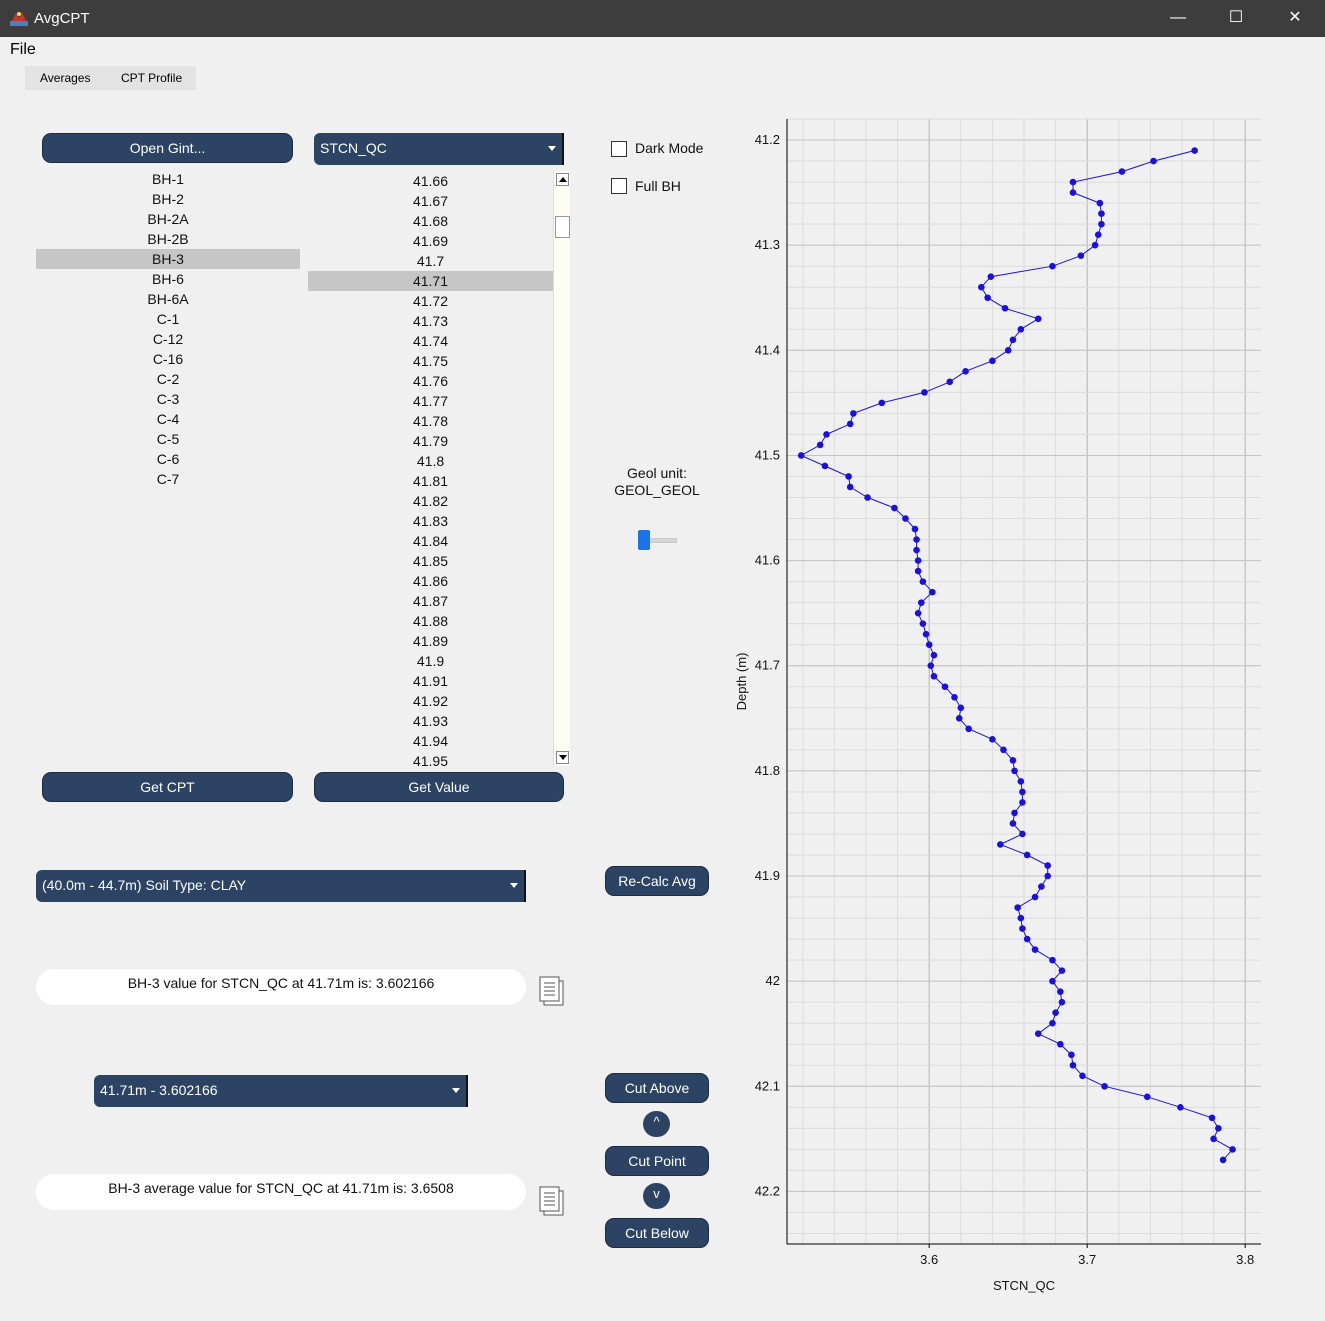 This screenshot has width=1325, height=1321. Describe the element at coordinates (430, 201) in the screenshot. I see `depth-list-item: 41.67` at that location.